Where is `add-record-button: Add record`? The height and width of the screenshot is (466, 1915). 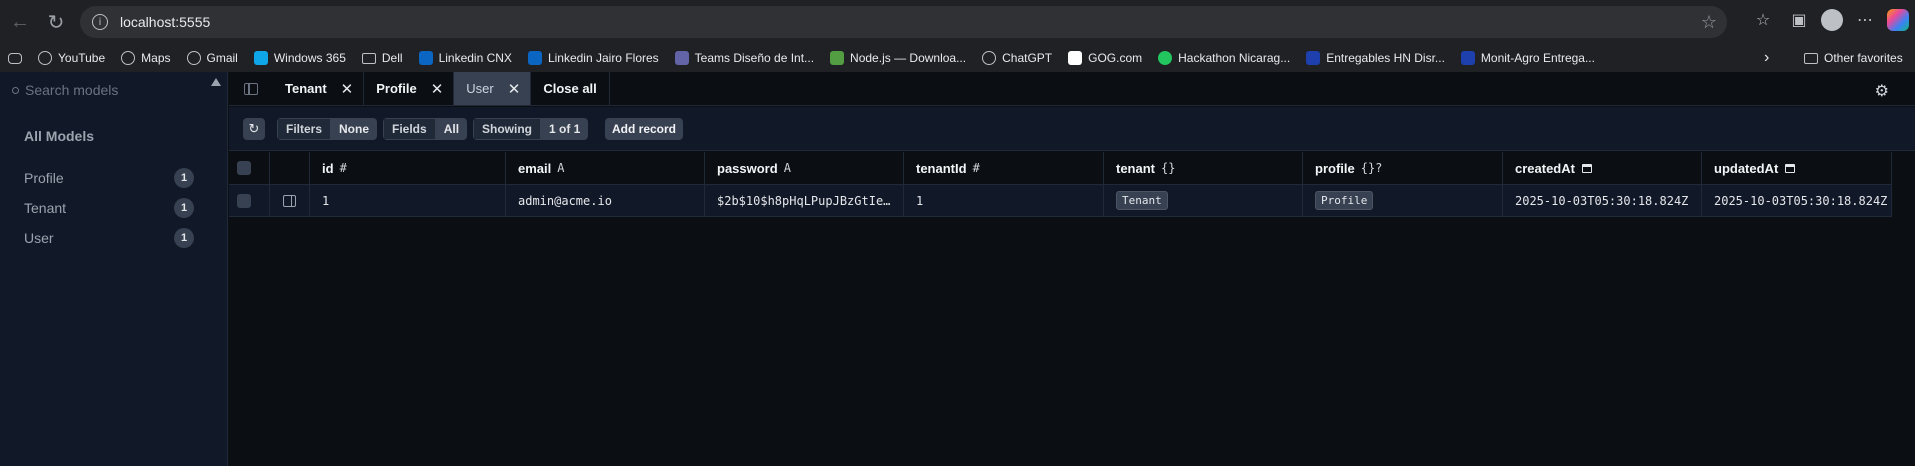
add-record-button: Add record is located at coordinates (644, 129).